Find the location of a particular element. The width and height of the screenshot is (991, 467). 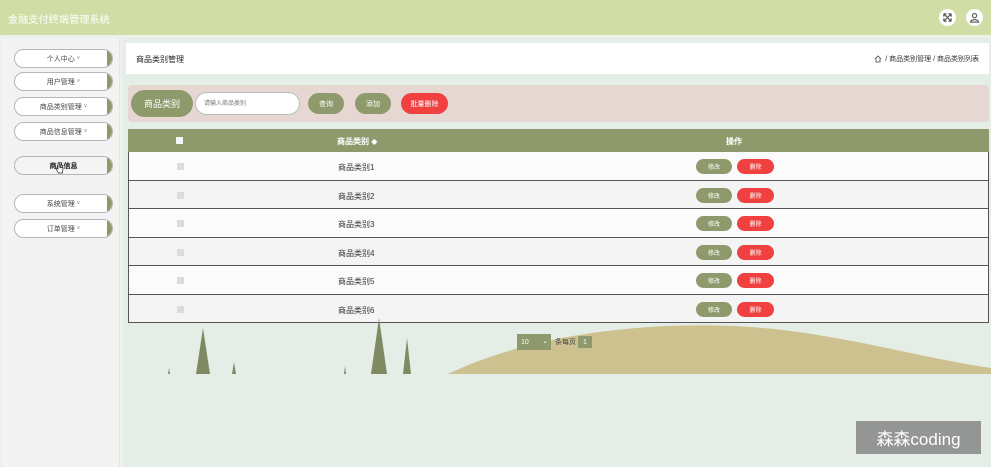

search-bar: 商品类别 查询 添加 批量删除 is located at coordinates (558, 103).